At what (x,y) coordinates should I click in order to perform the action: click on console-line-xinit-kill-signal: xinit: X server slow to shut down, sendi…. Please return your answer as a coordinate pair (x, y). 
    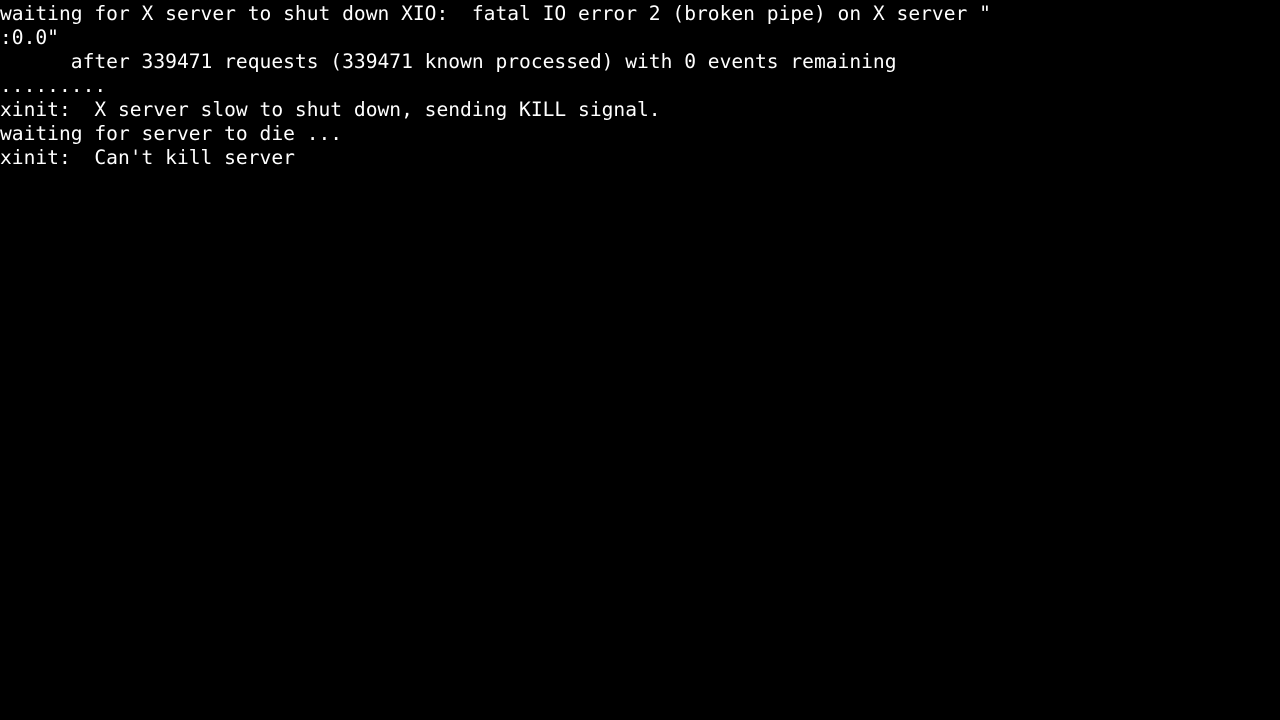
    Looking at the image, I should click on (330, 109).